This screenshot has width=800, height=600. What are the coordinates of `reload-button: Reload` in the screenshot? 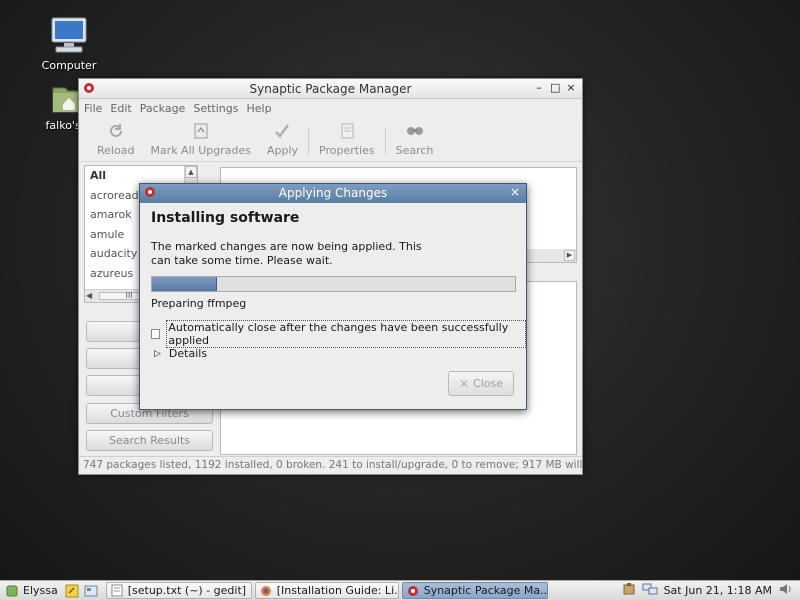 It's located at (115, 139).